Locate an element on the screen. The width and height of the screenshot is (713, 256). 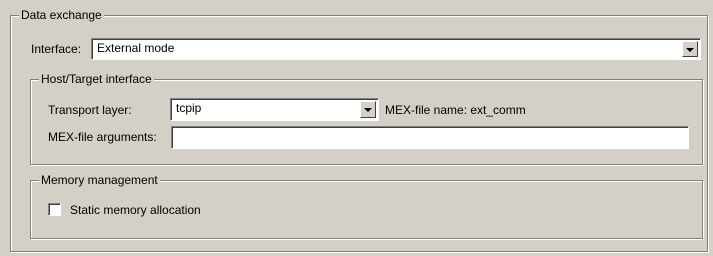
interface-label: Interface: is located at coordinates (56, 49).